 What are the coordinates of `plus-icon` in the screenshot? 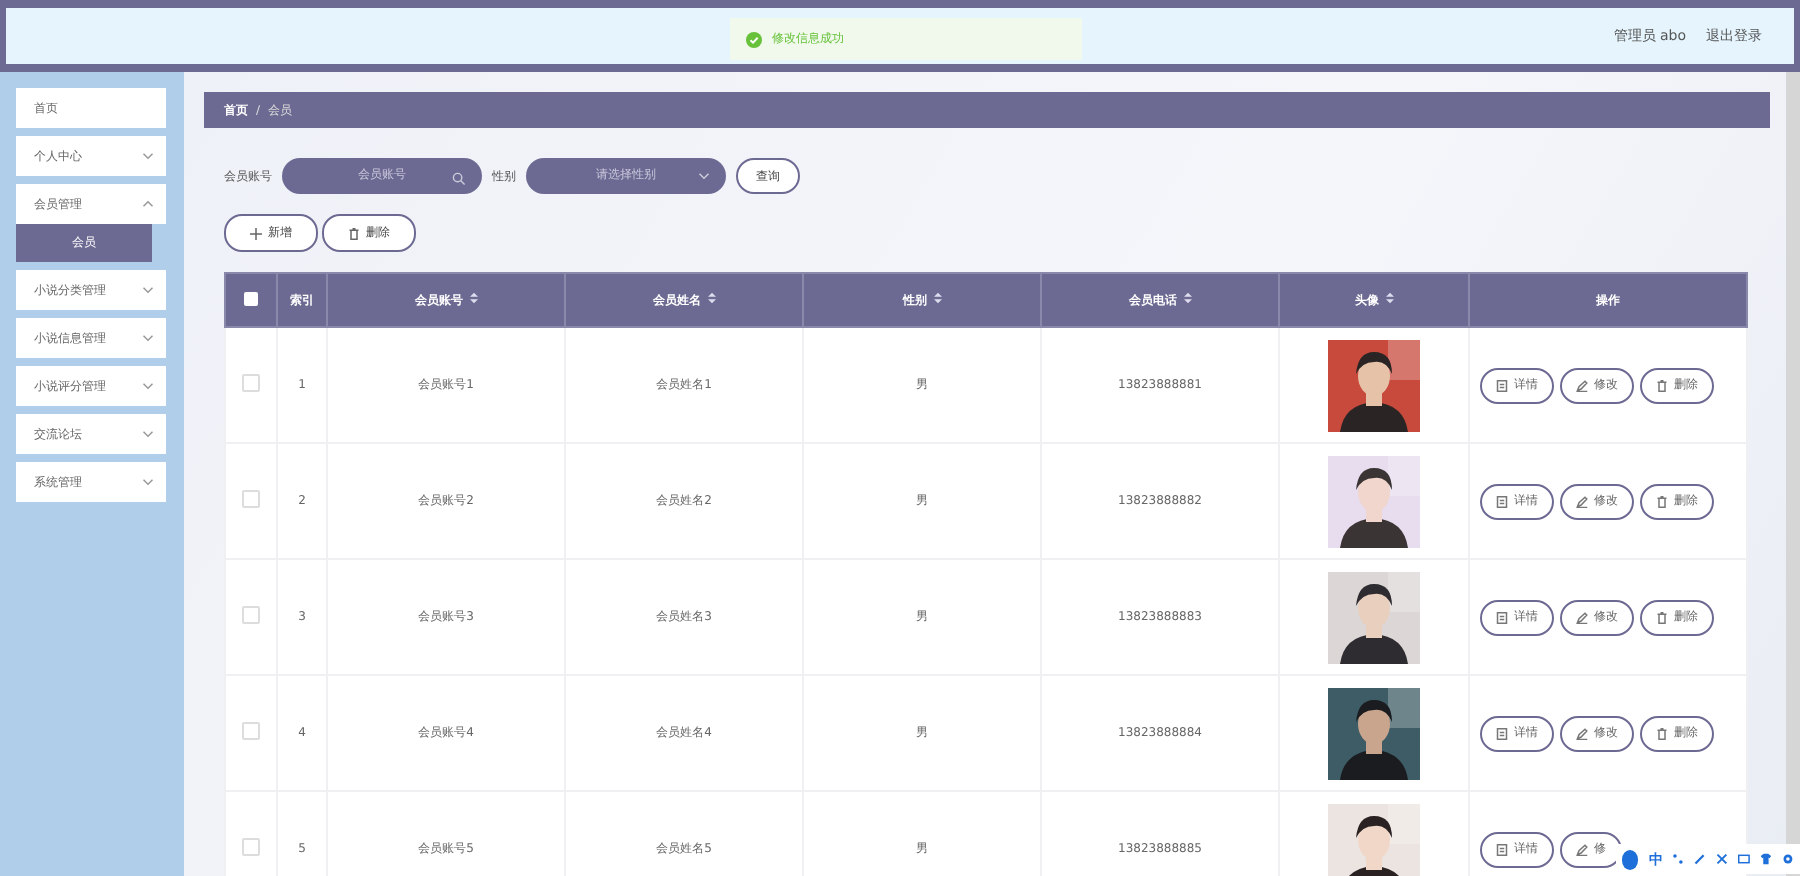 It's located at (256, 233).